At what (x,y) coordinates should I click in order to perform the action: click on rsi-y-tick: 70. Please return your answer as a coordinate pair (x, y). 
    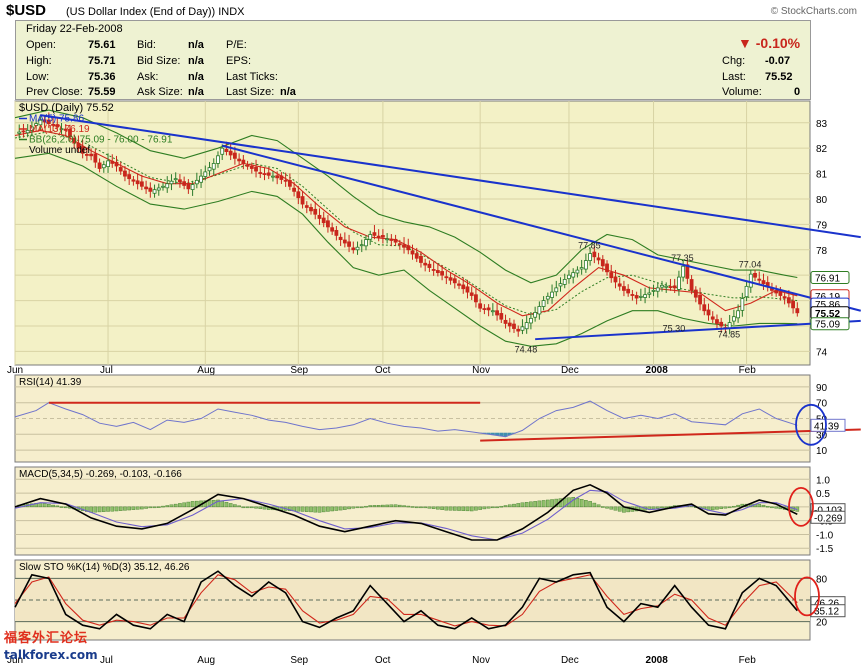
    Looking at the image, I should click on (822, 404).